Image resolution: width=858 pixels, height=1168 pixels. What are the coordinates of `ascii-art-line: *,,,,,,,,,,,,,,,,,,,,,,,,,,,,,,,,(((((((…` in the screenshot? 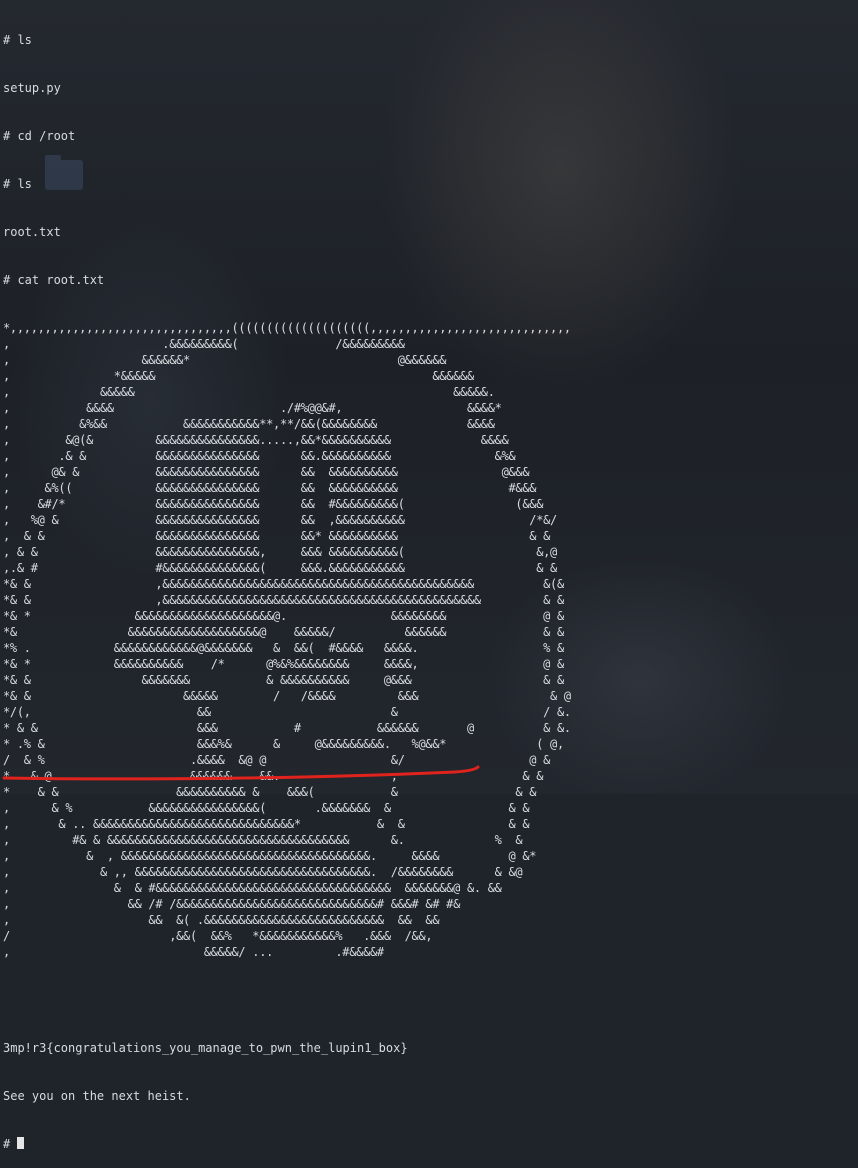 It's located at (287, 328).